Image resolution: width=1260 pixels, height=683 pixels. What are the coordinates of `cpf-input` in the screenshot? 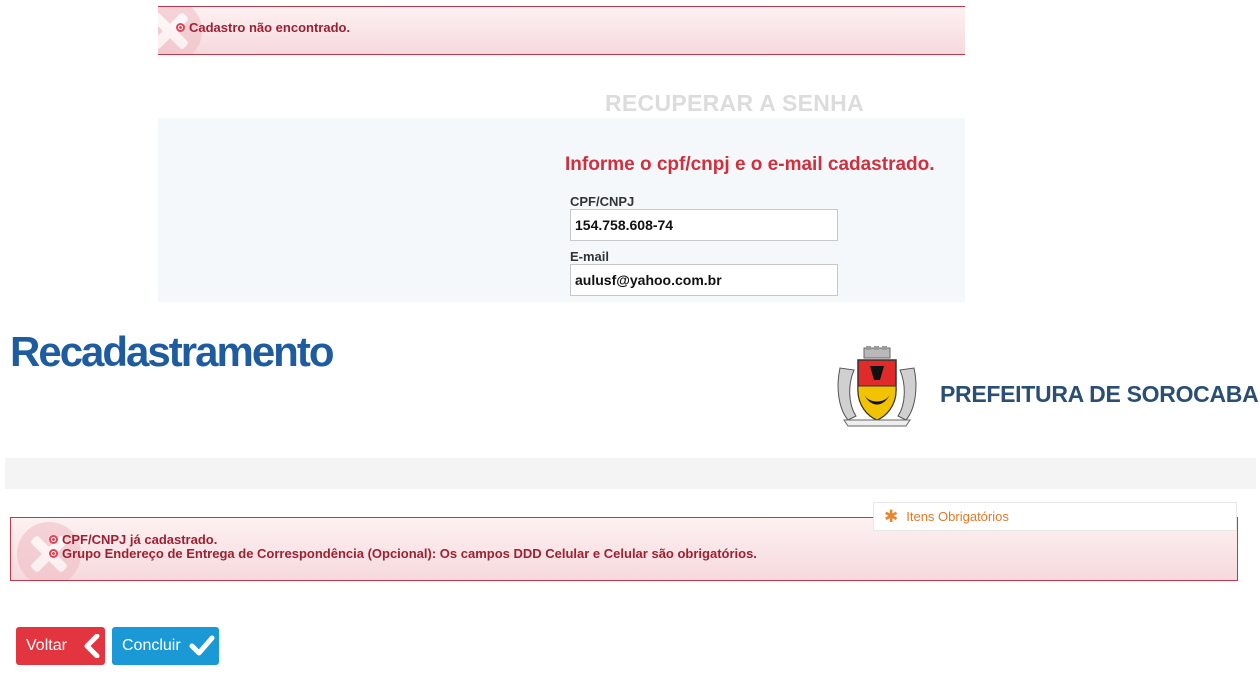 It's located at (704, 225).